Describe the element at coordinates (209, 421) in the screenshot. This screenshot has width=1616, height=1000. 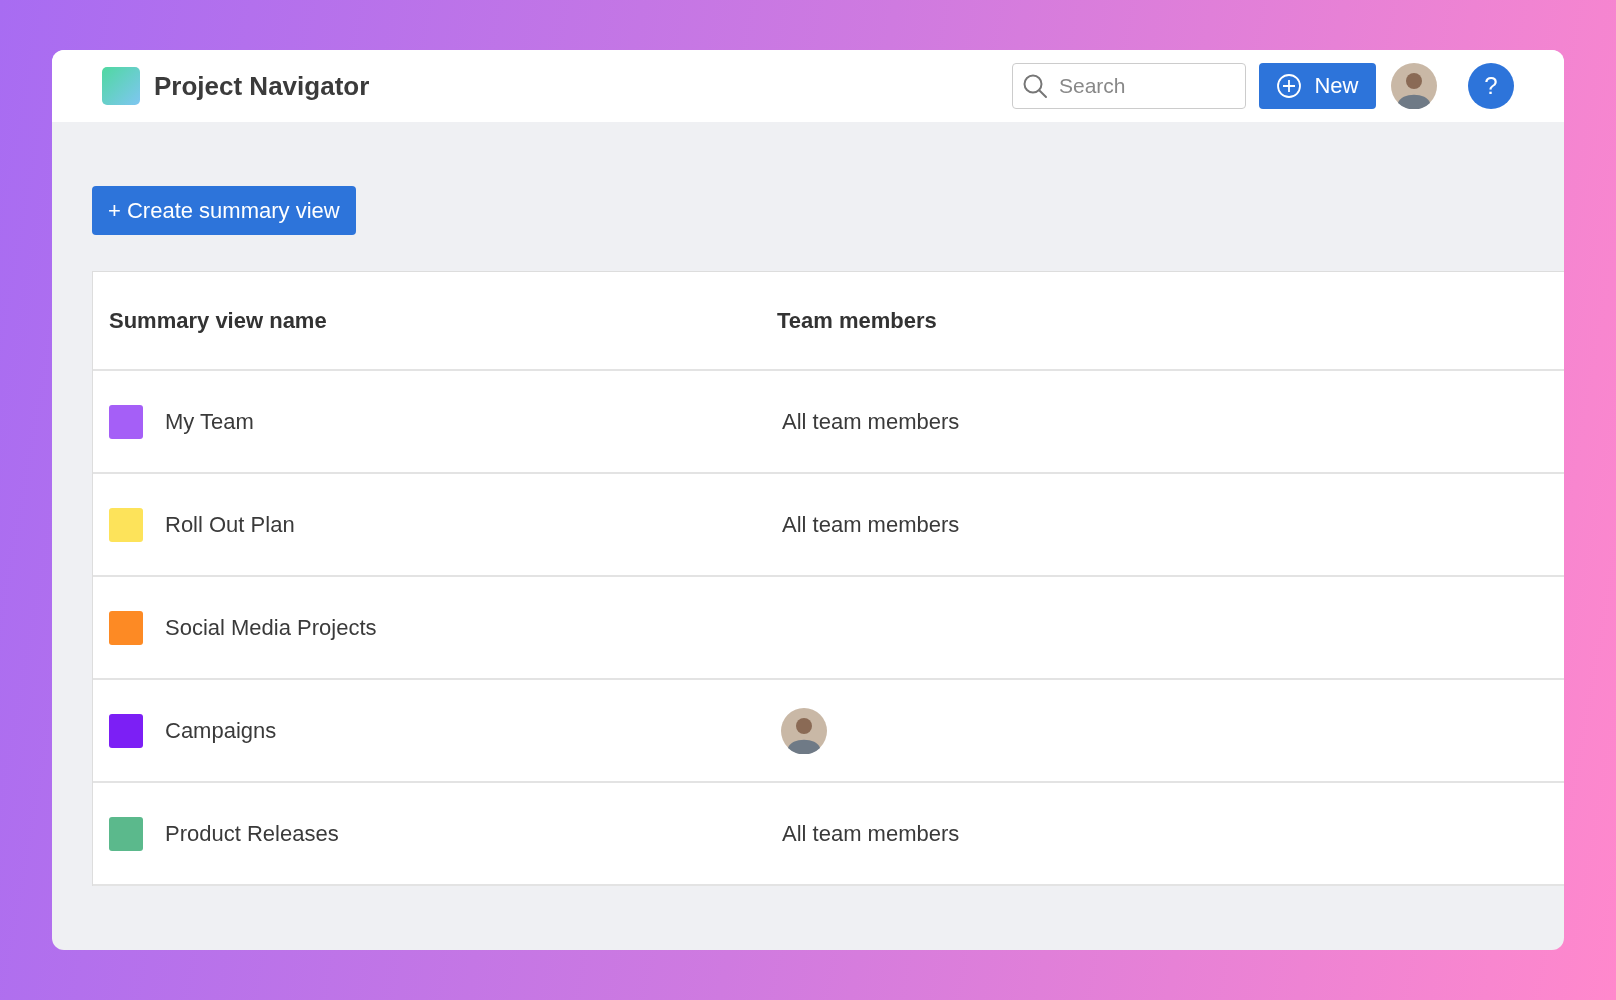
I see `summary-view-name: My Team` at that location.